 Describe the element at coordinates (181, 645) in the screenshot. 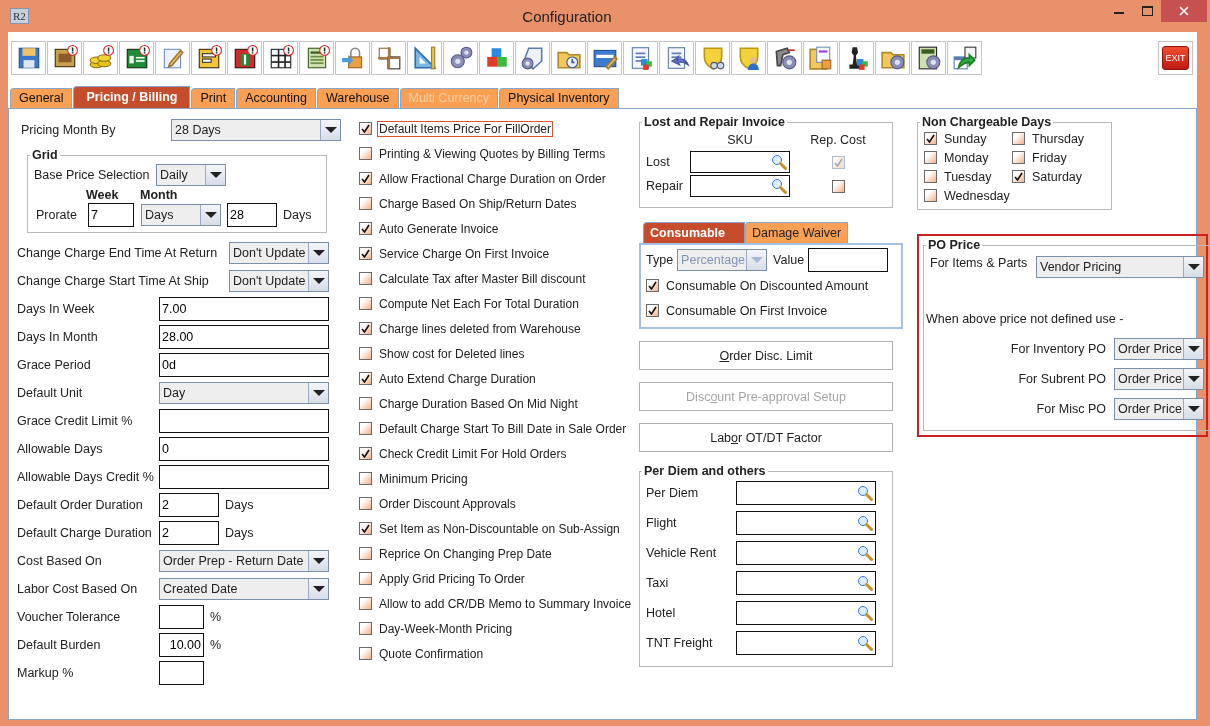

I see `text-field: 10.00` at that location.